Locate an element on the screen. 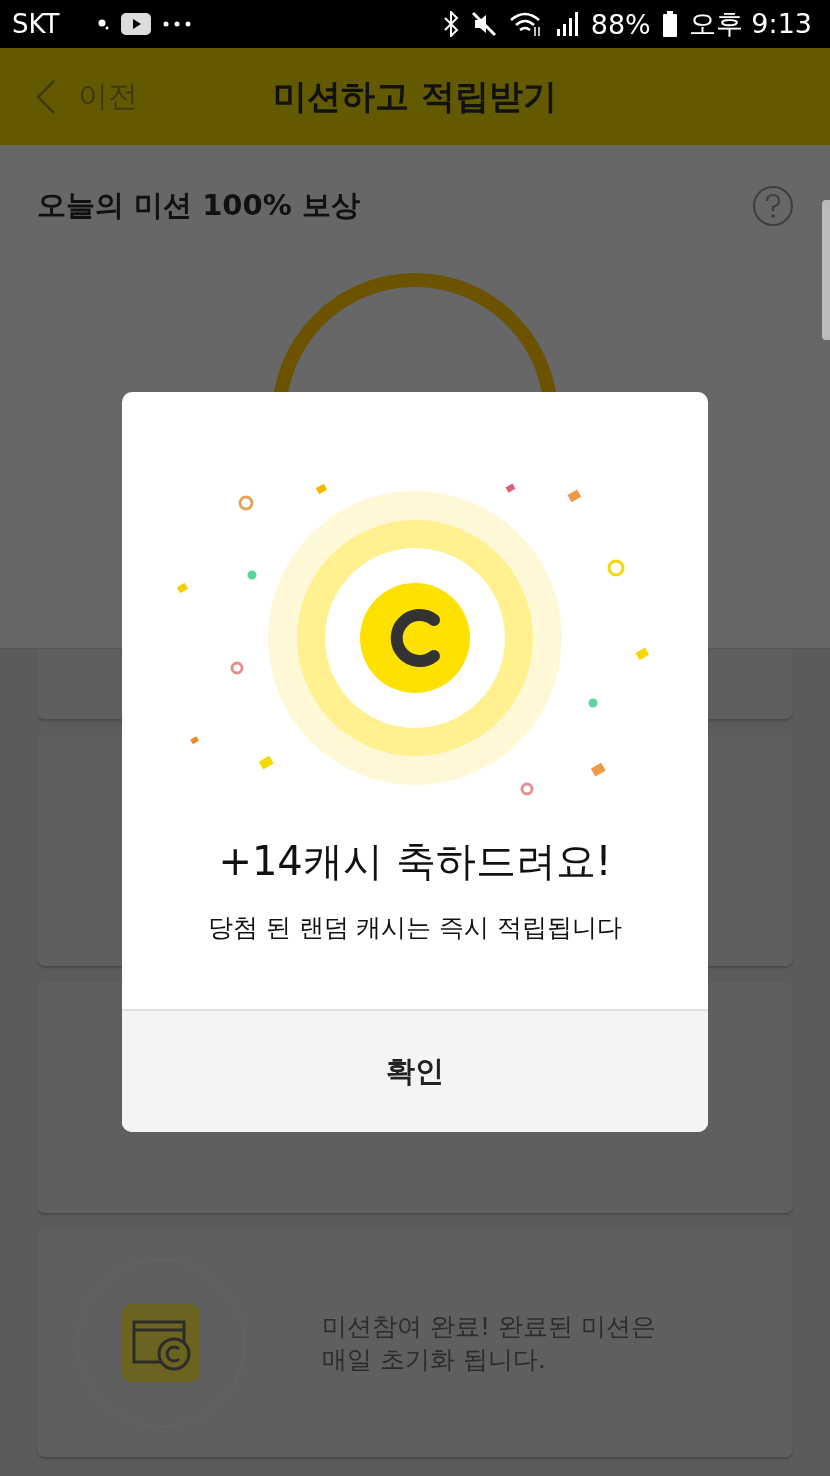 The image size is (830, 1476). battery-percent: 88% is located at coordinates (620, 24).